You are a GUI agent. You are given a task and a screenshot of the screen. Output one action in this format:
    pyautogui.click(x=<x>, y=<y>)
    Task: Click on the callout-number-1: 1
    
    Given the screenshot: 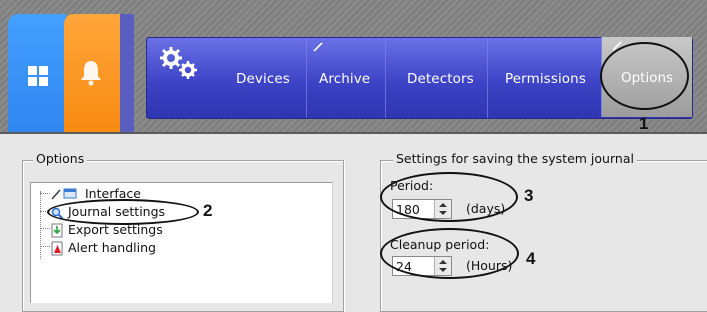 What is the action you would take?
    pyautogui.click(x=644, y=123)
    